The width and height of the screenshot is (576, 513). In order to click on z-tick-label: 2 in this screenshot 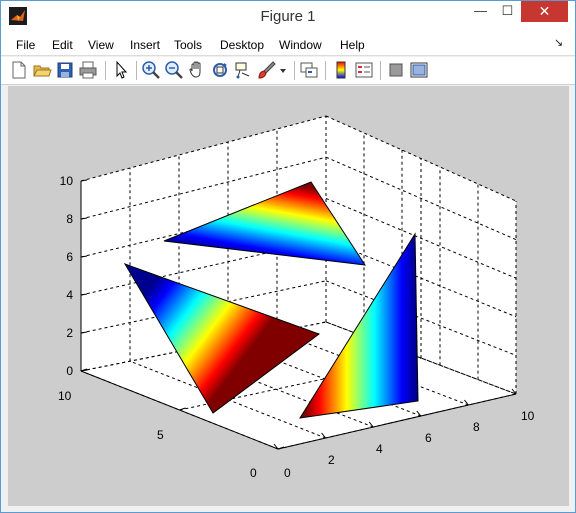, I will do `click(69, 333)`.